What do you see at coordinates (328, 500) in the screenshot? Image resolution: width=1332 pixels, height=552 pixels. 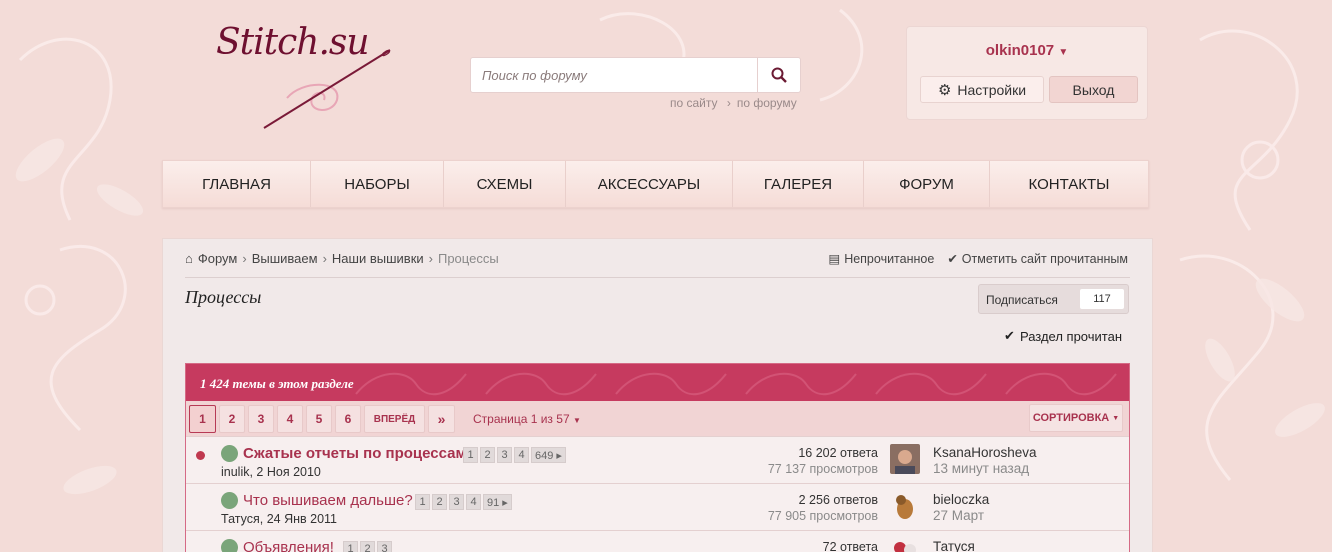 I see `thread-title: Что вышиваем дальше?` at bounding box center [328, 500].